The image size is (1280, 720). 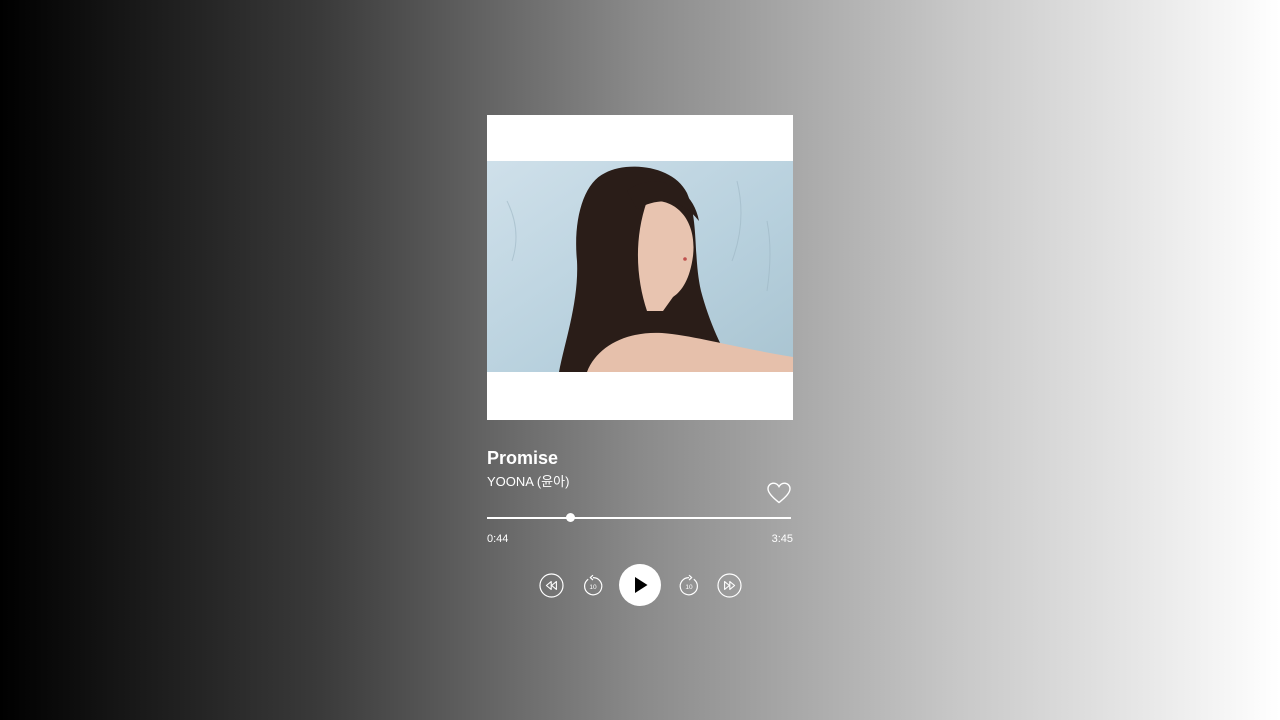 I want to click on heart-outline-icon, so click(x=779, y=493).